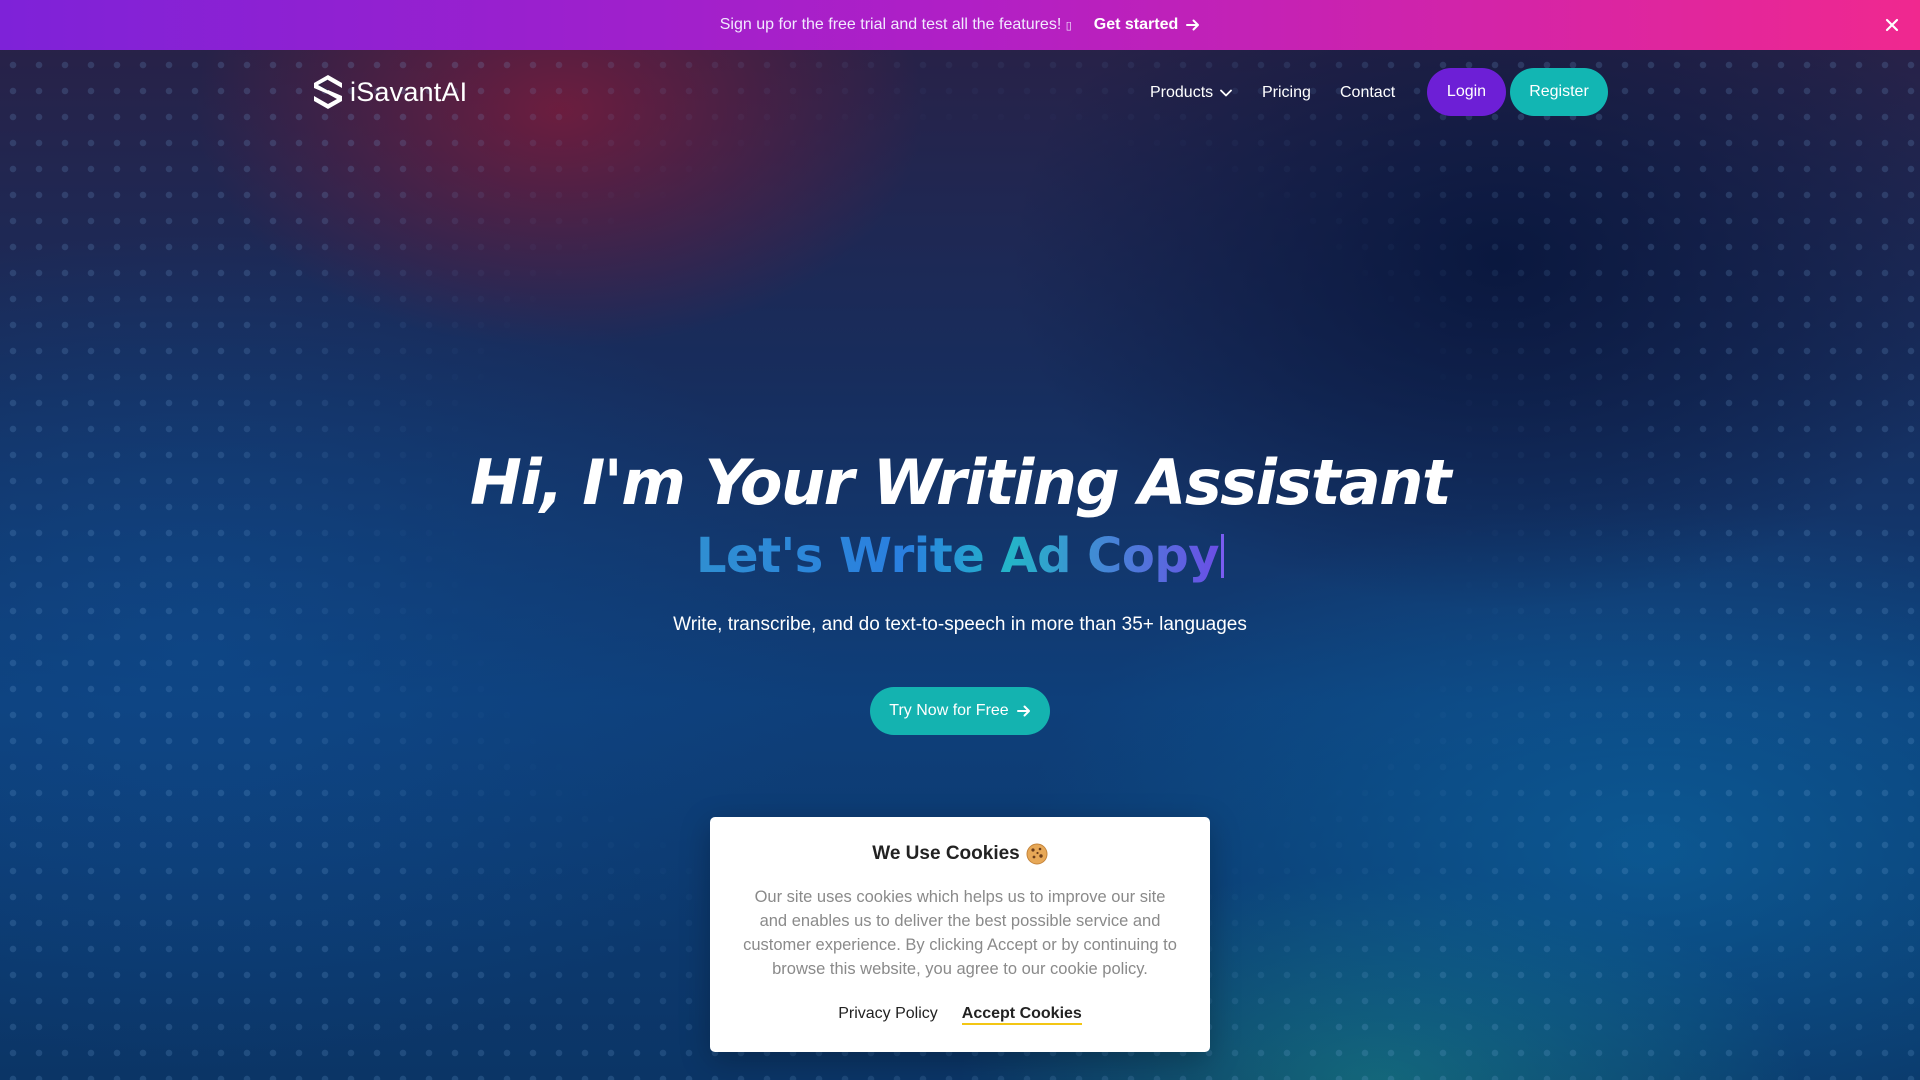  Describe the element at coordinates (1182, 92) in the screenshot. I see `nav-products-label: Products` at that location.